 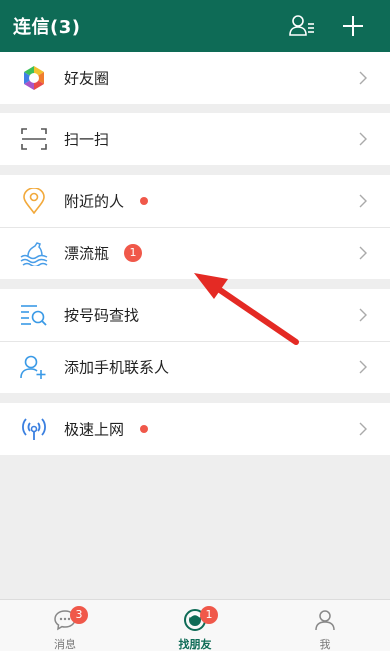 I want to click on tab-label: 我, so click(x=325, y=644).